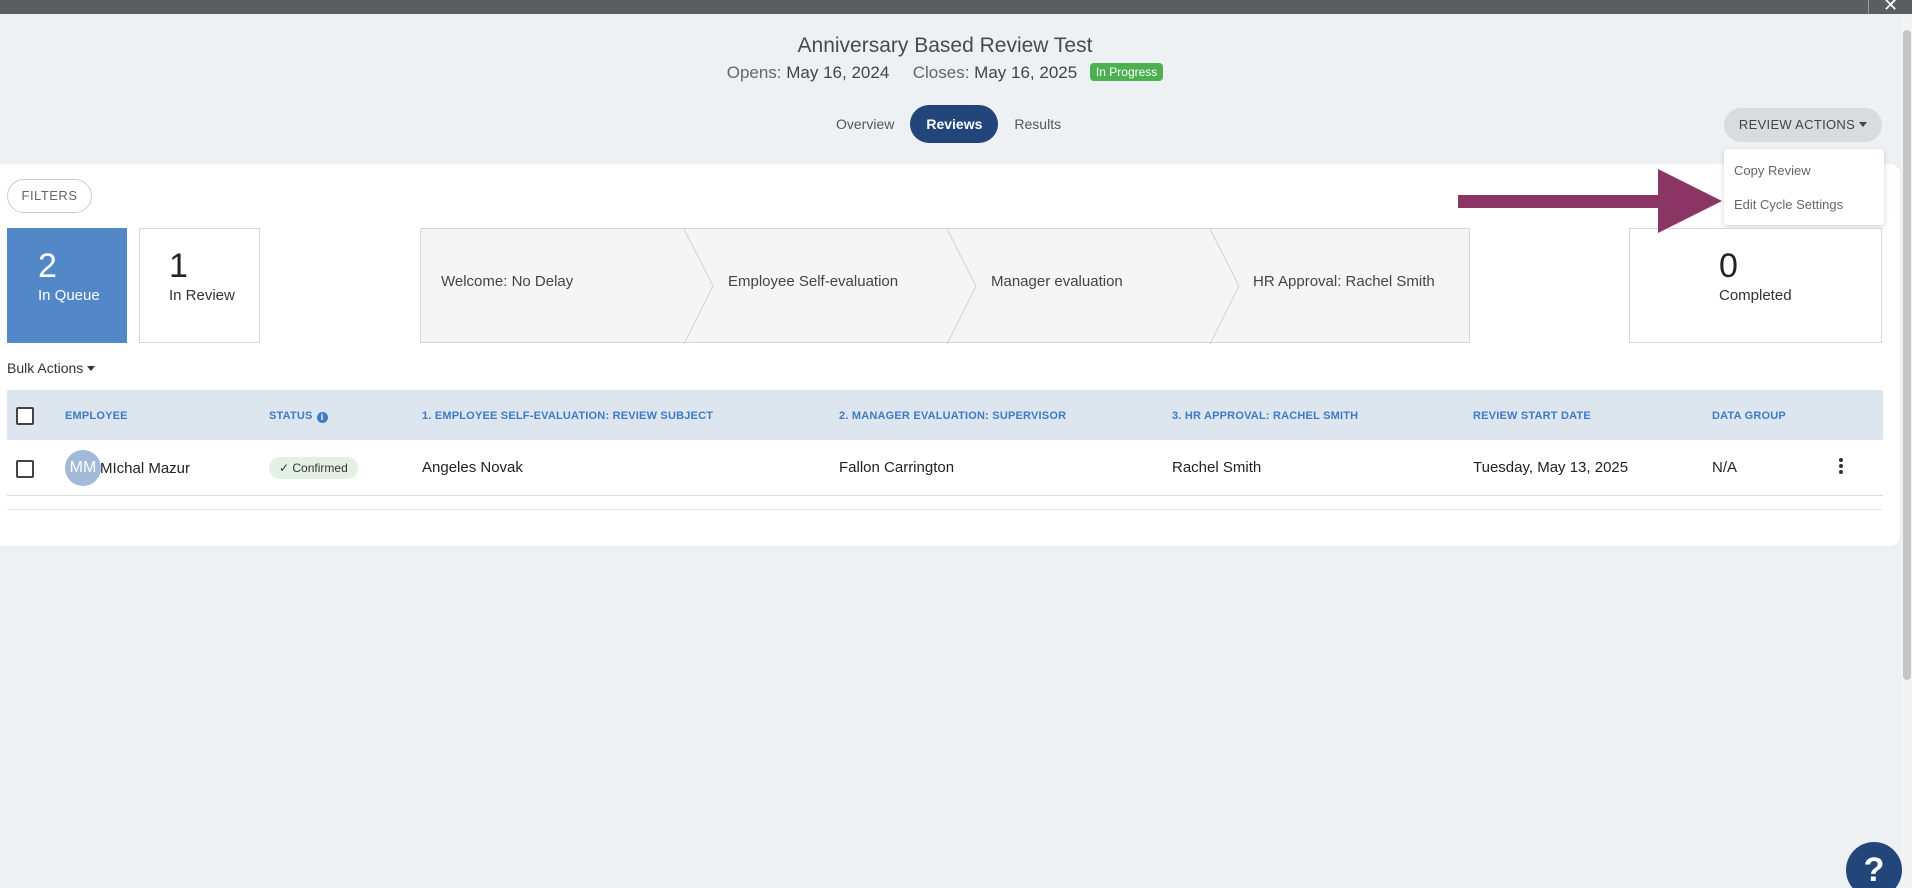 The image size is (1912, 888). What do you see at coordinates (1874, 865) in the screenshot?
I see `help-icon: ?` at bounding box center [1874, 865].